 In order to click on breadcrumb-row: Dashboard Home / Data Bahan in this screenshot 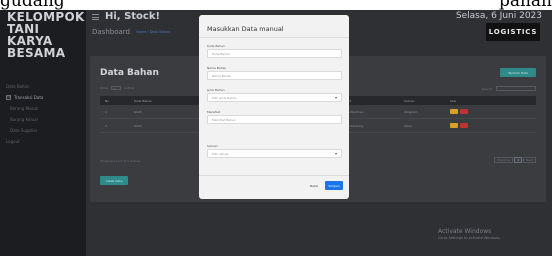, I will do `click(131, 32)`.